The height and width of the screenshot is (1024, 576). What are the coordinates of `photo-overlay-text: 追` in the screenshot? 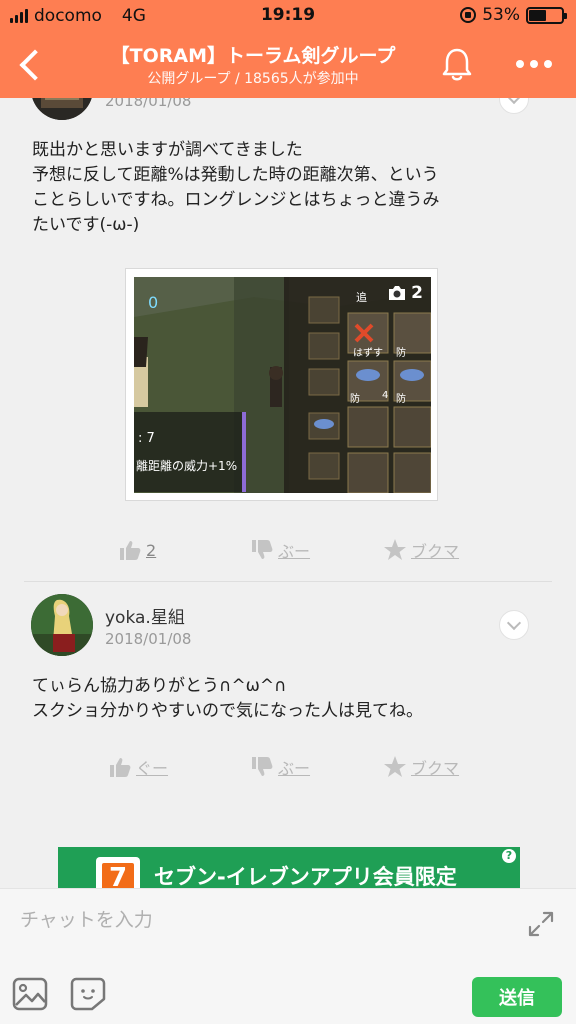 It's located at (361, 297).